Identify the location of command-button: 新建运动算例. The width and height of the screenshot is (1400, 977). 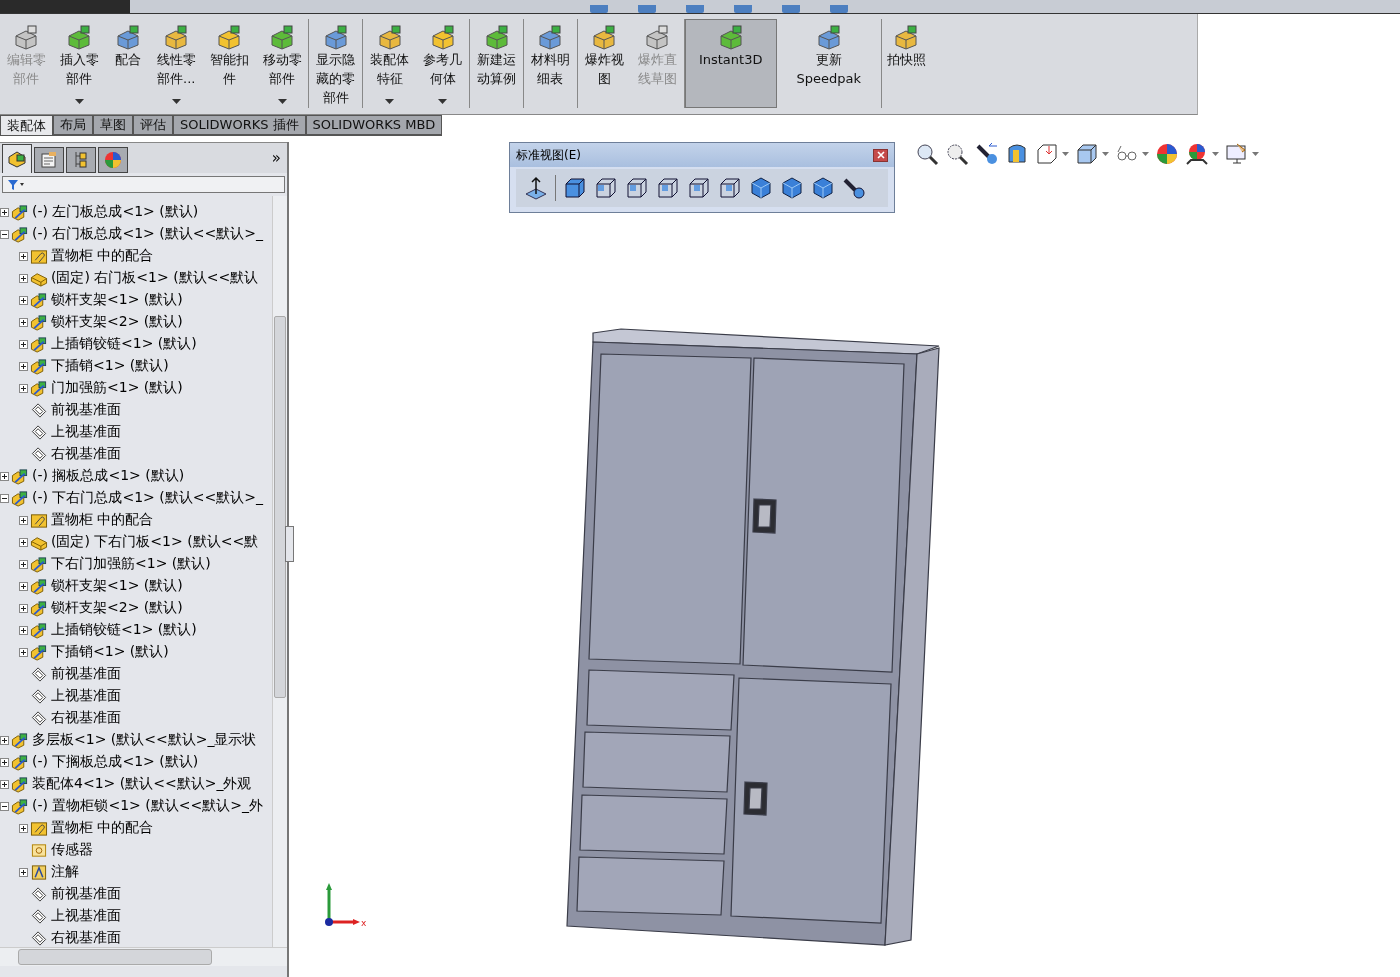
(496, 63).